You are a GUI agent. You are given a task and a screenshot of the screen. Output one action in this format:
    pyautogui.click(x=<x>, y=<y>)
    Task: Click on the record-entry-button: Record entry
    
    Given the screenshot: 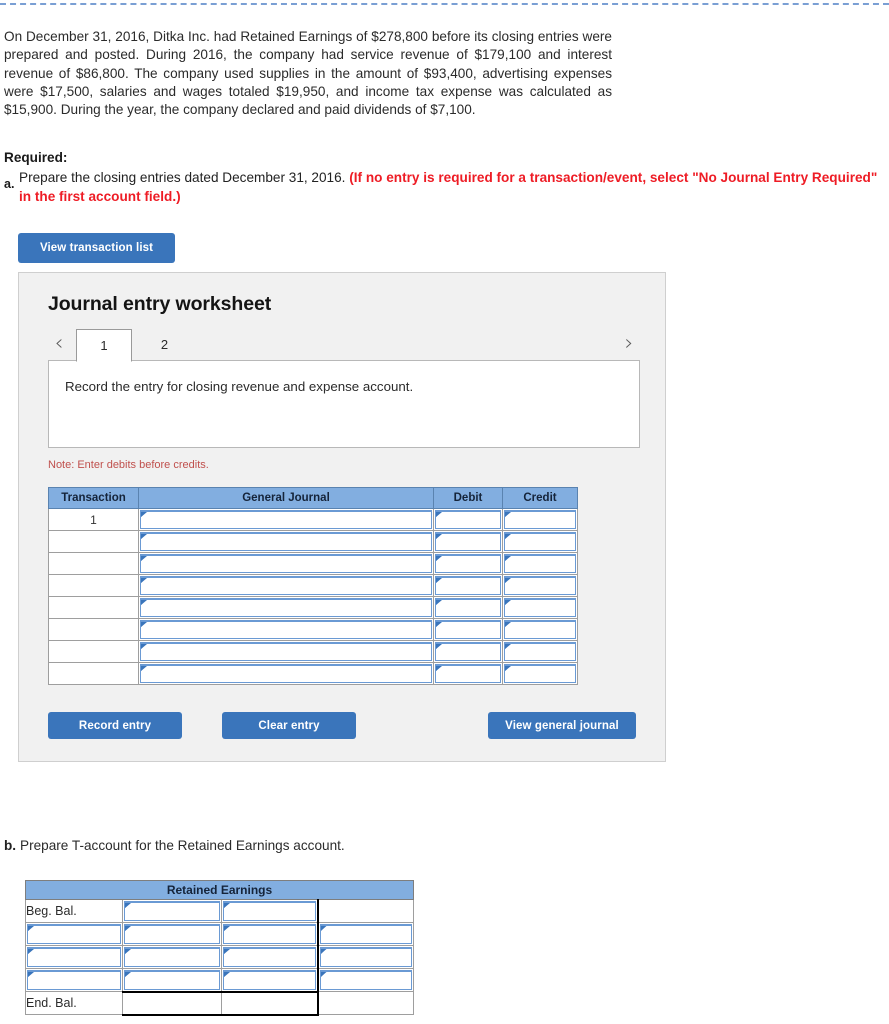 What is the action you would take?
    pyautogui.click(x=115, y=725)
    